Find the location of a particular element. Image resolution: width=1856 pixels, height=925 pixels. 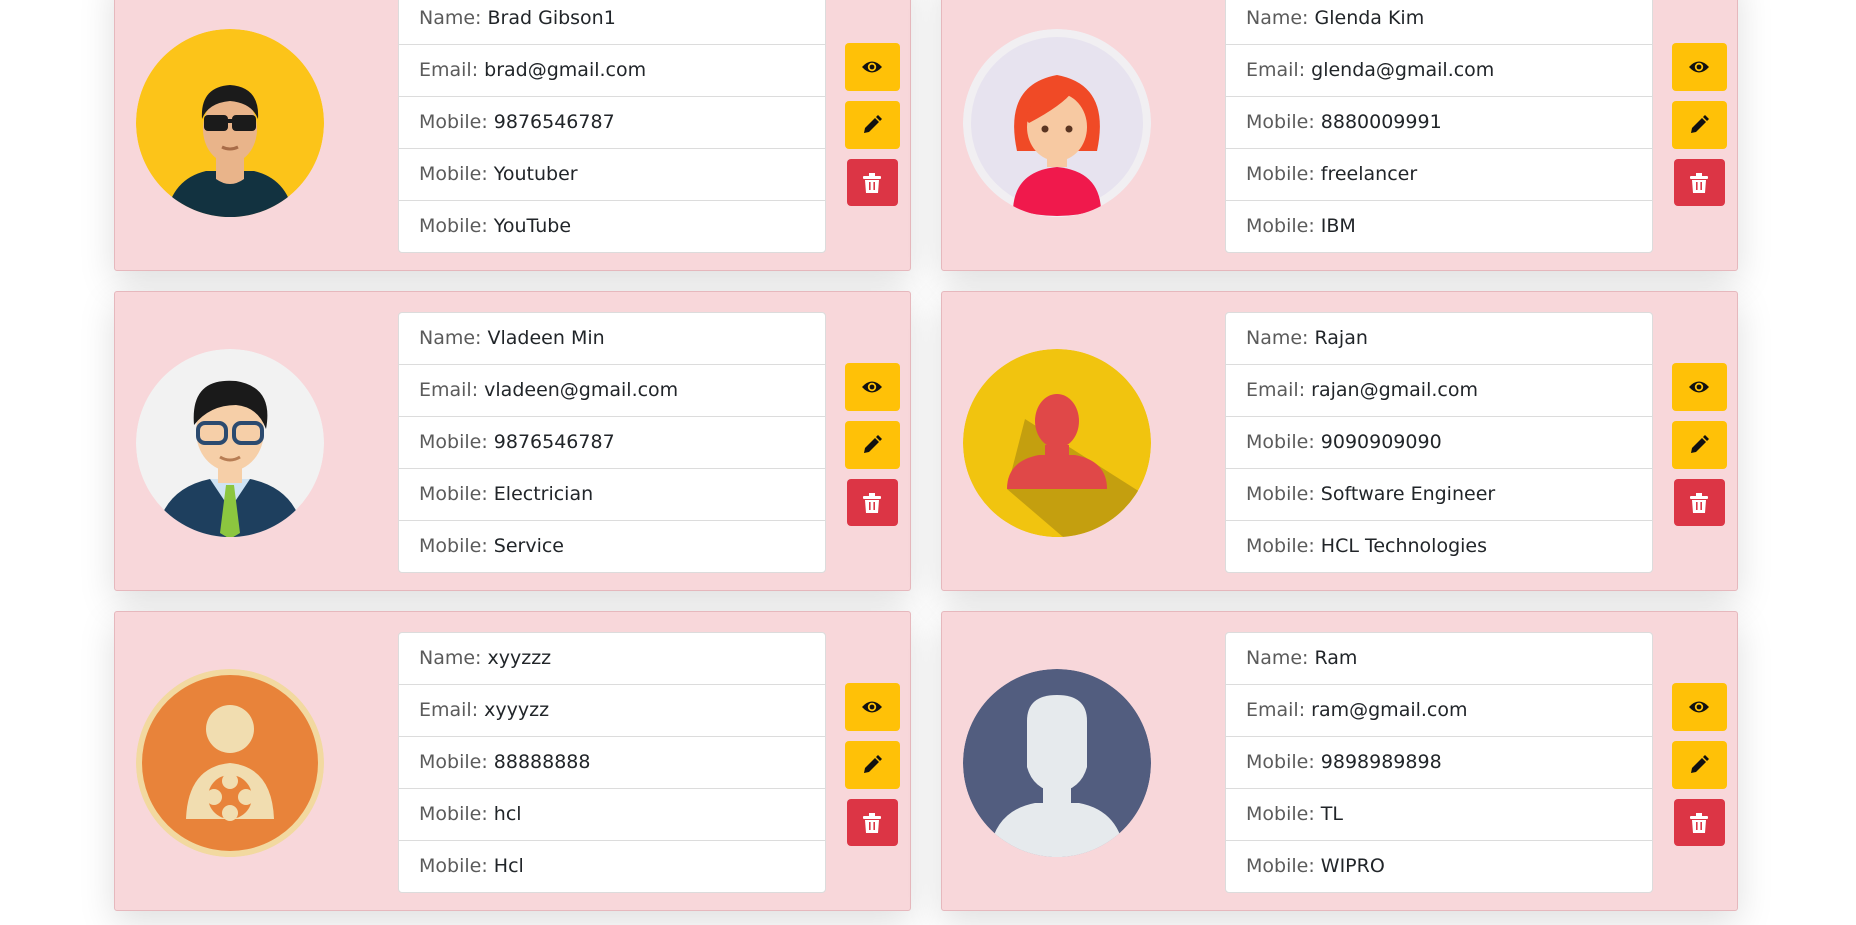

contact-title-row: Mobile: hcl is located at coordinates (612, 814).